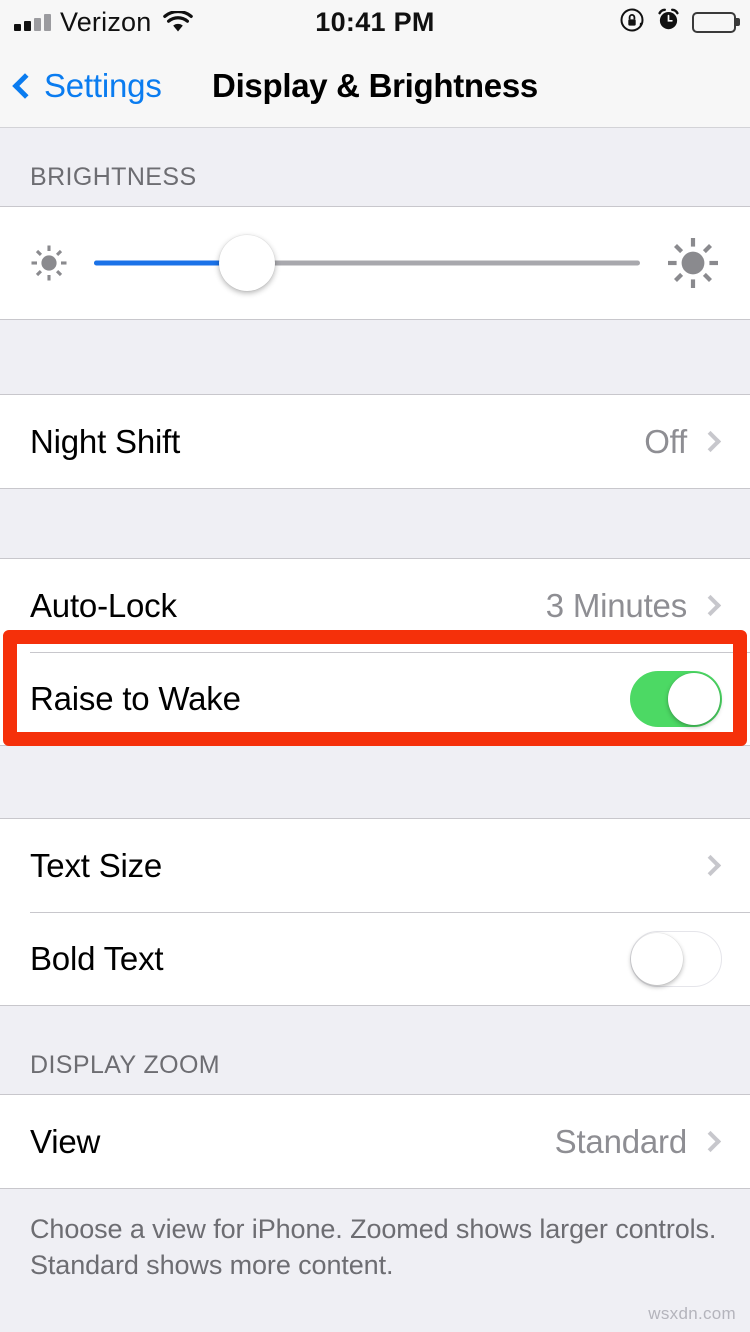 The image size is (750, 1332). I want to click on status-bar-left: Verizon, so click(104, 22).